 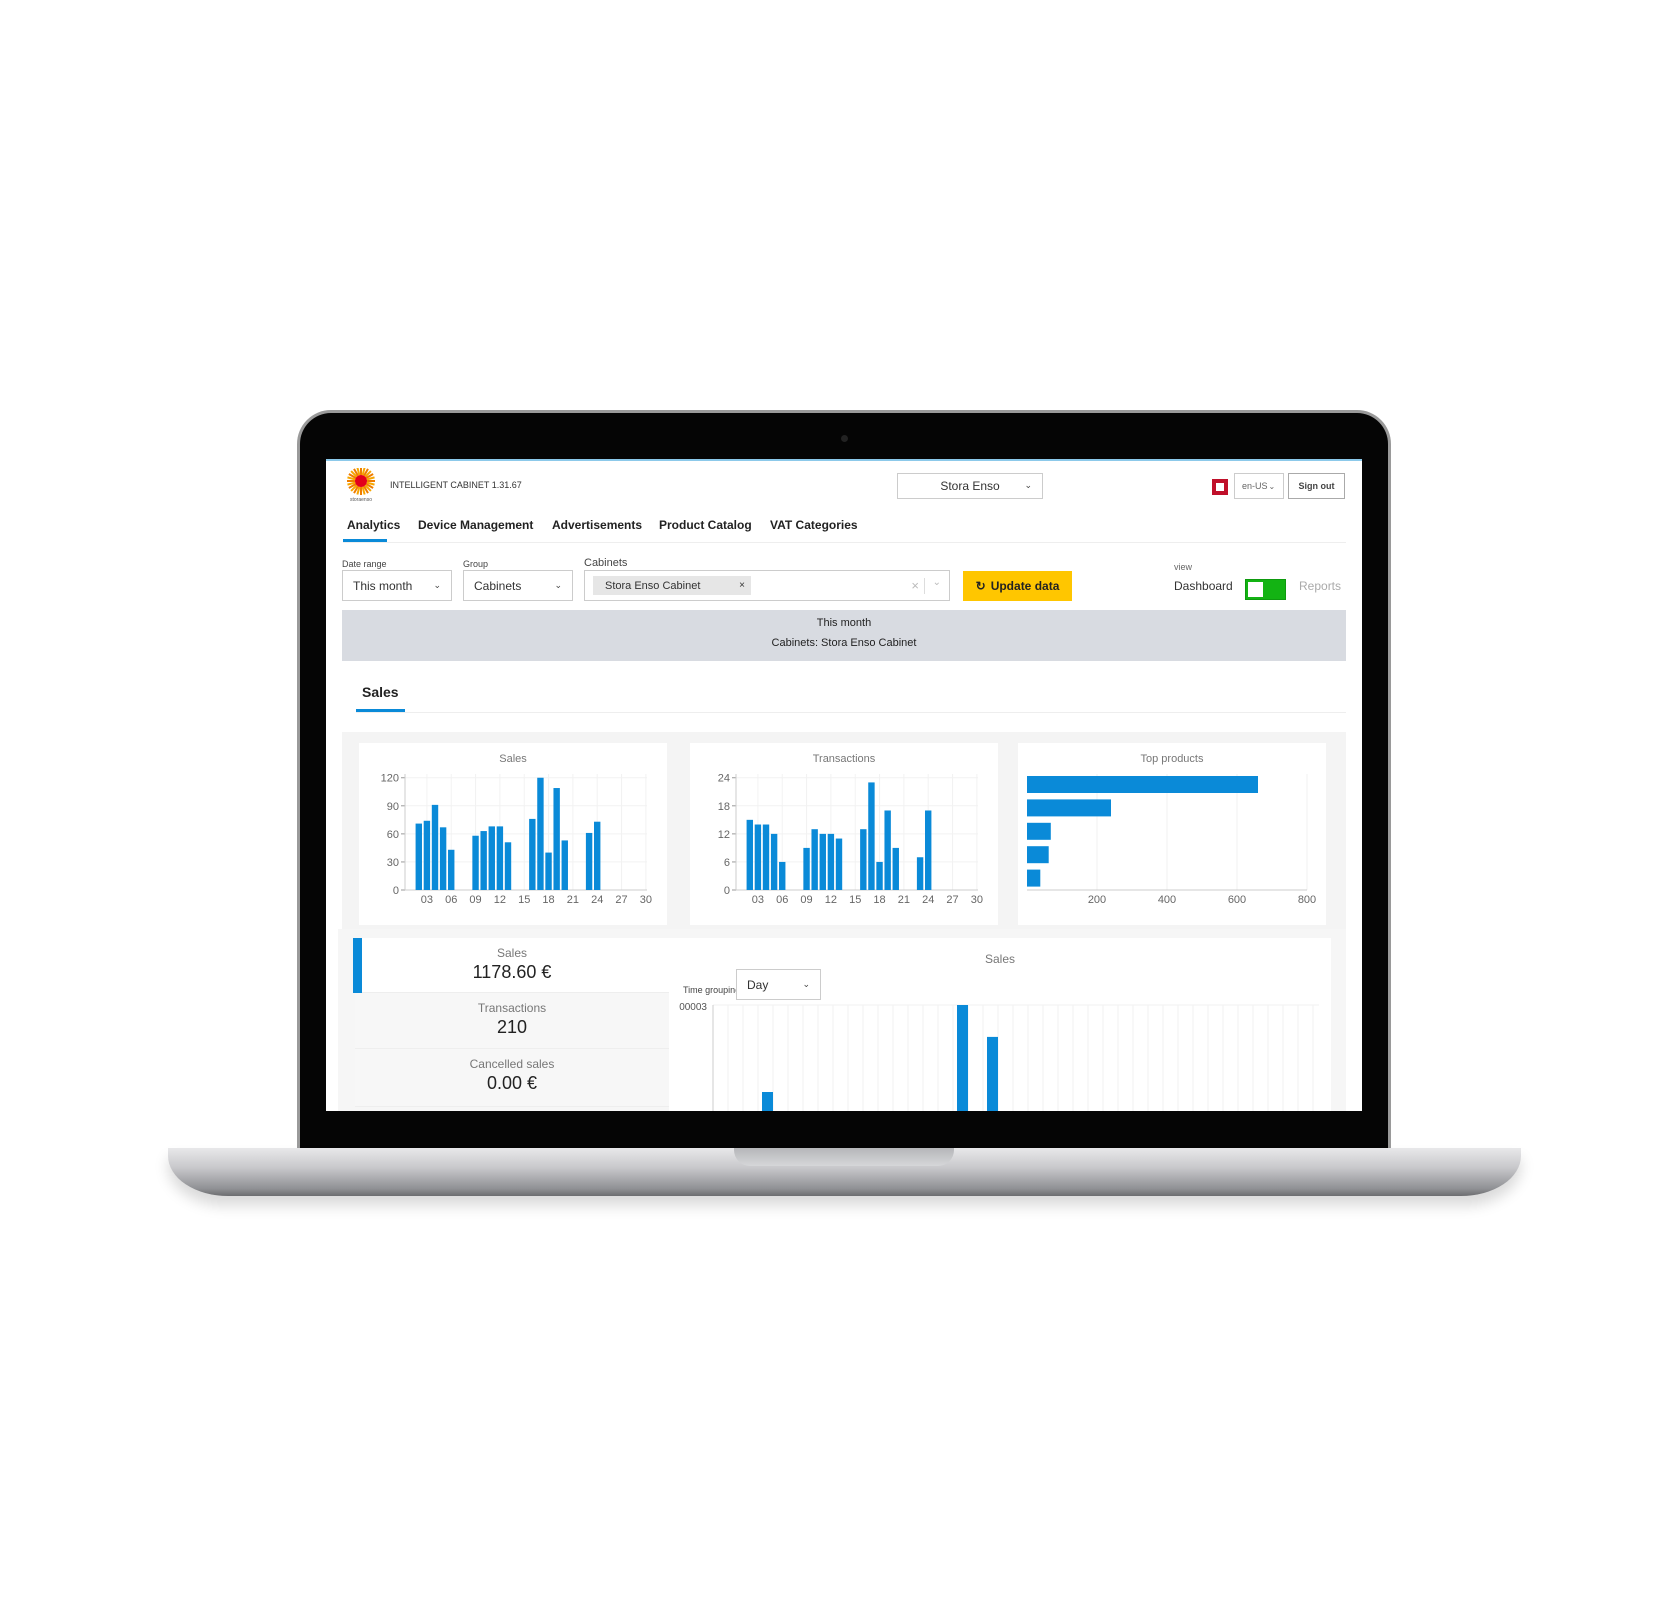 What do you see at coordinates (393, 835) in the screenshot?
I see `y-tick-label: 60` at bounding box center [393, 835].